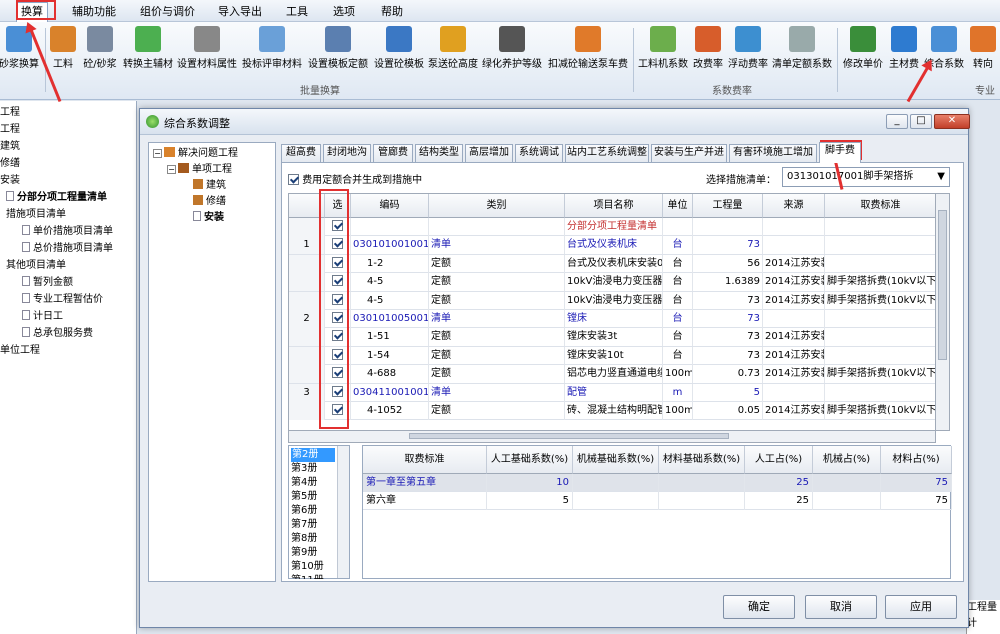  I want to click on menu-aux: 辅助功能, so click(94, 11).